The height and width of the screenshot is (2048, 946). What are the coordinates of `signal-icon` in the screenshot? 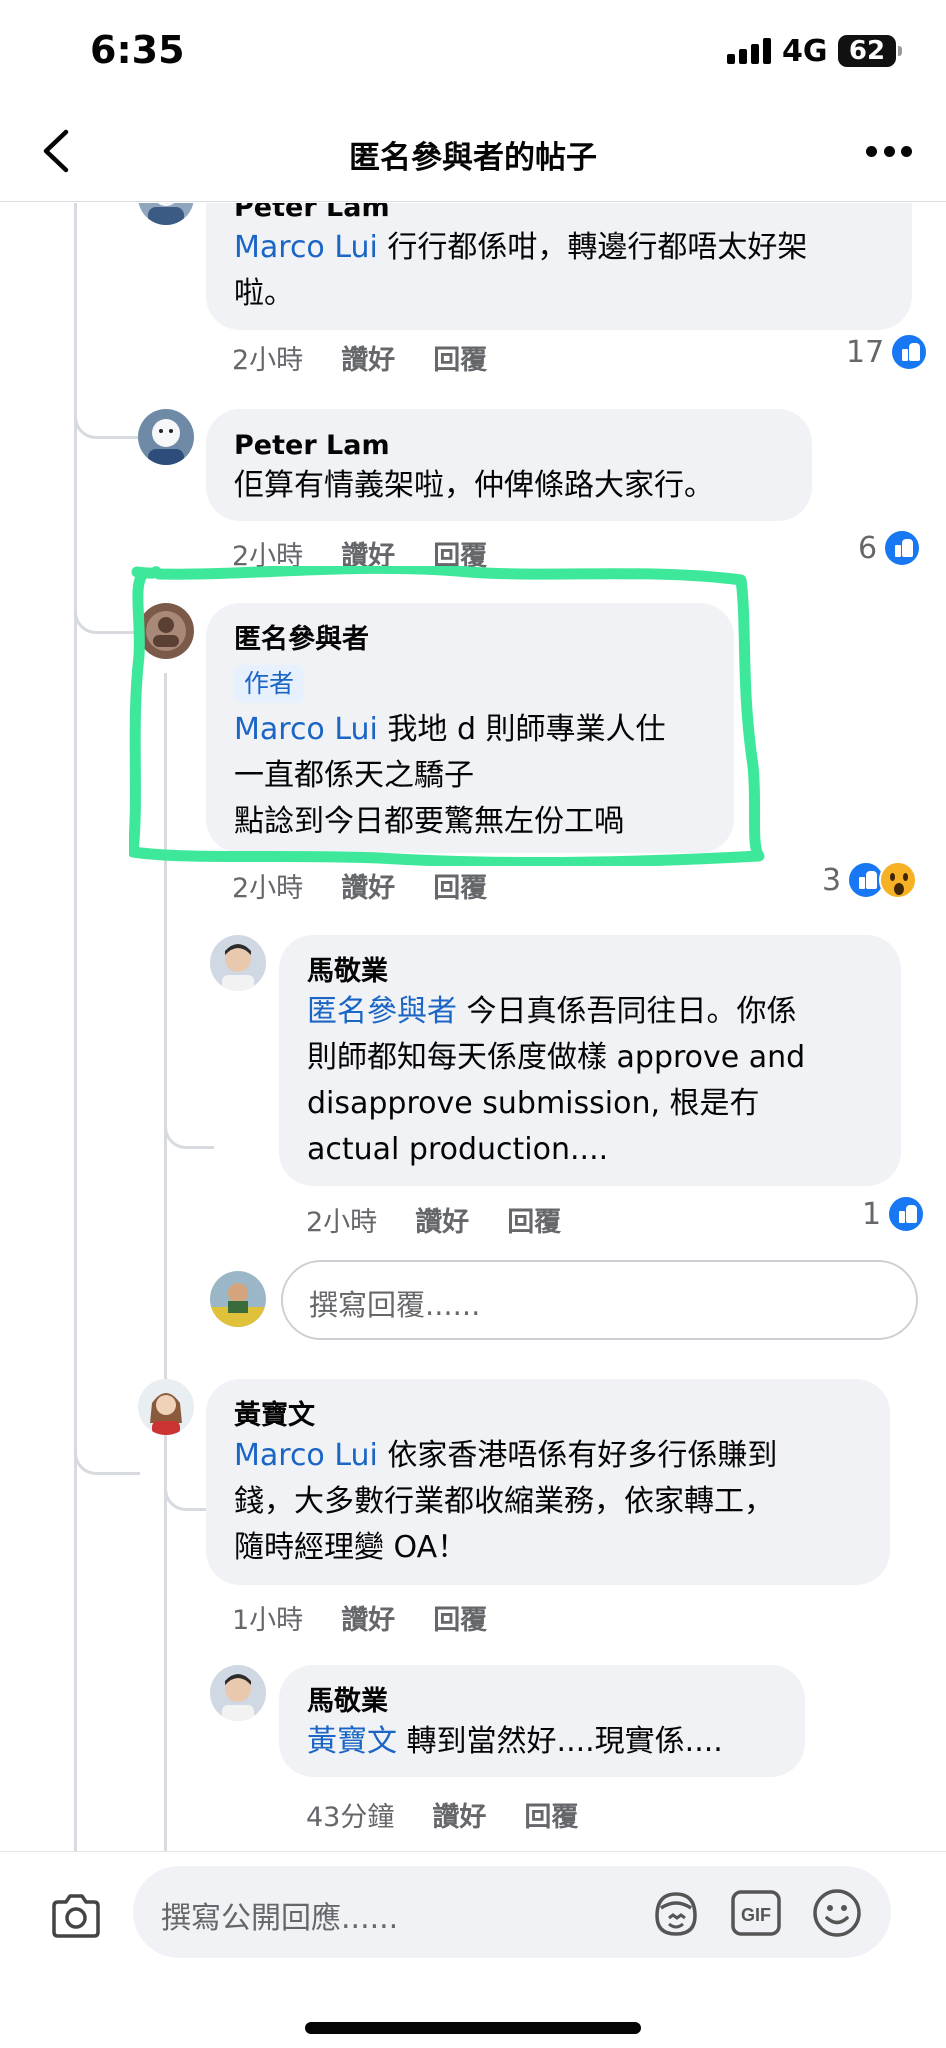 It's located at (749, 51).